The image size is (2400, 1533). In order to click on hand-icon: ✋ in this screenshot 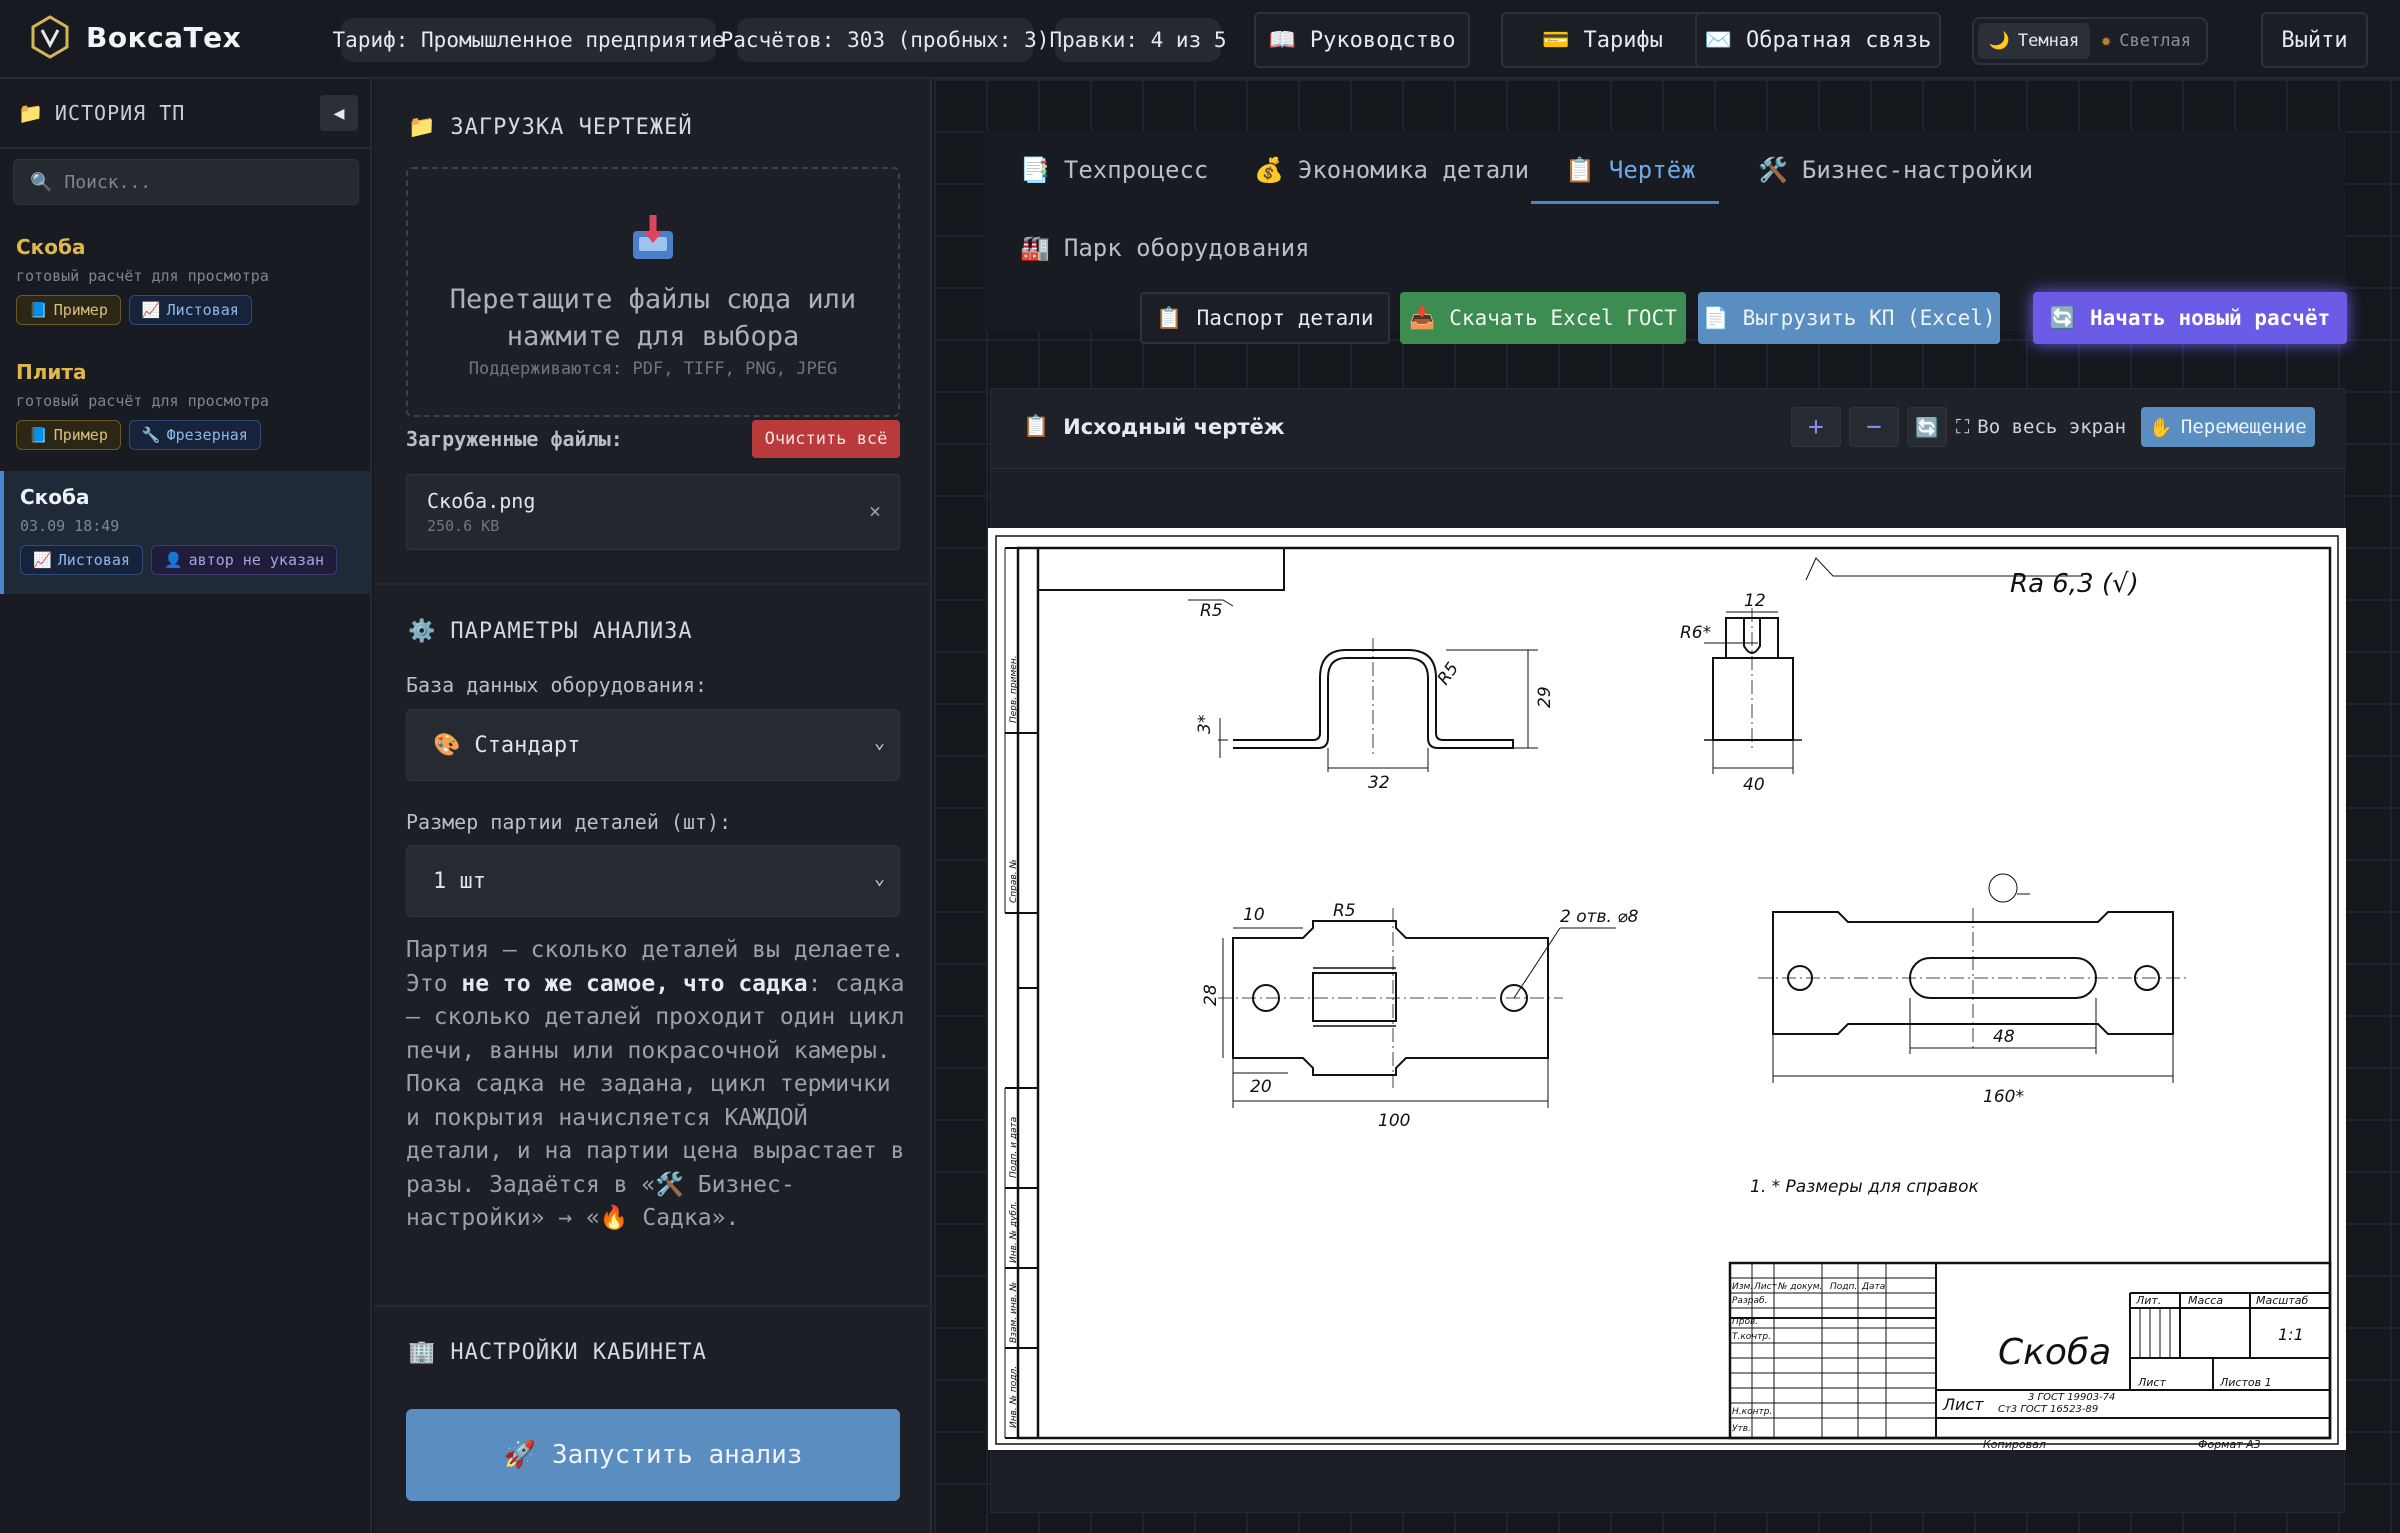, I will do `click(2161, 427)`.